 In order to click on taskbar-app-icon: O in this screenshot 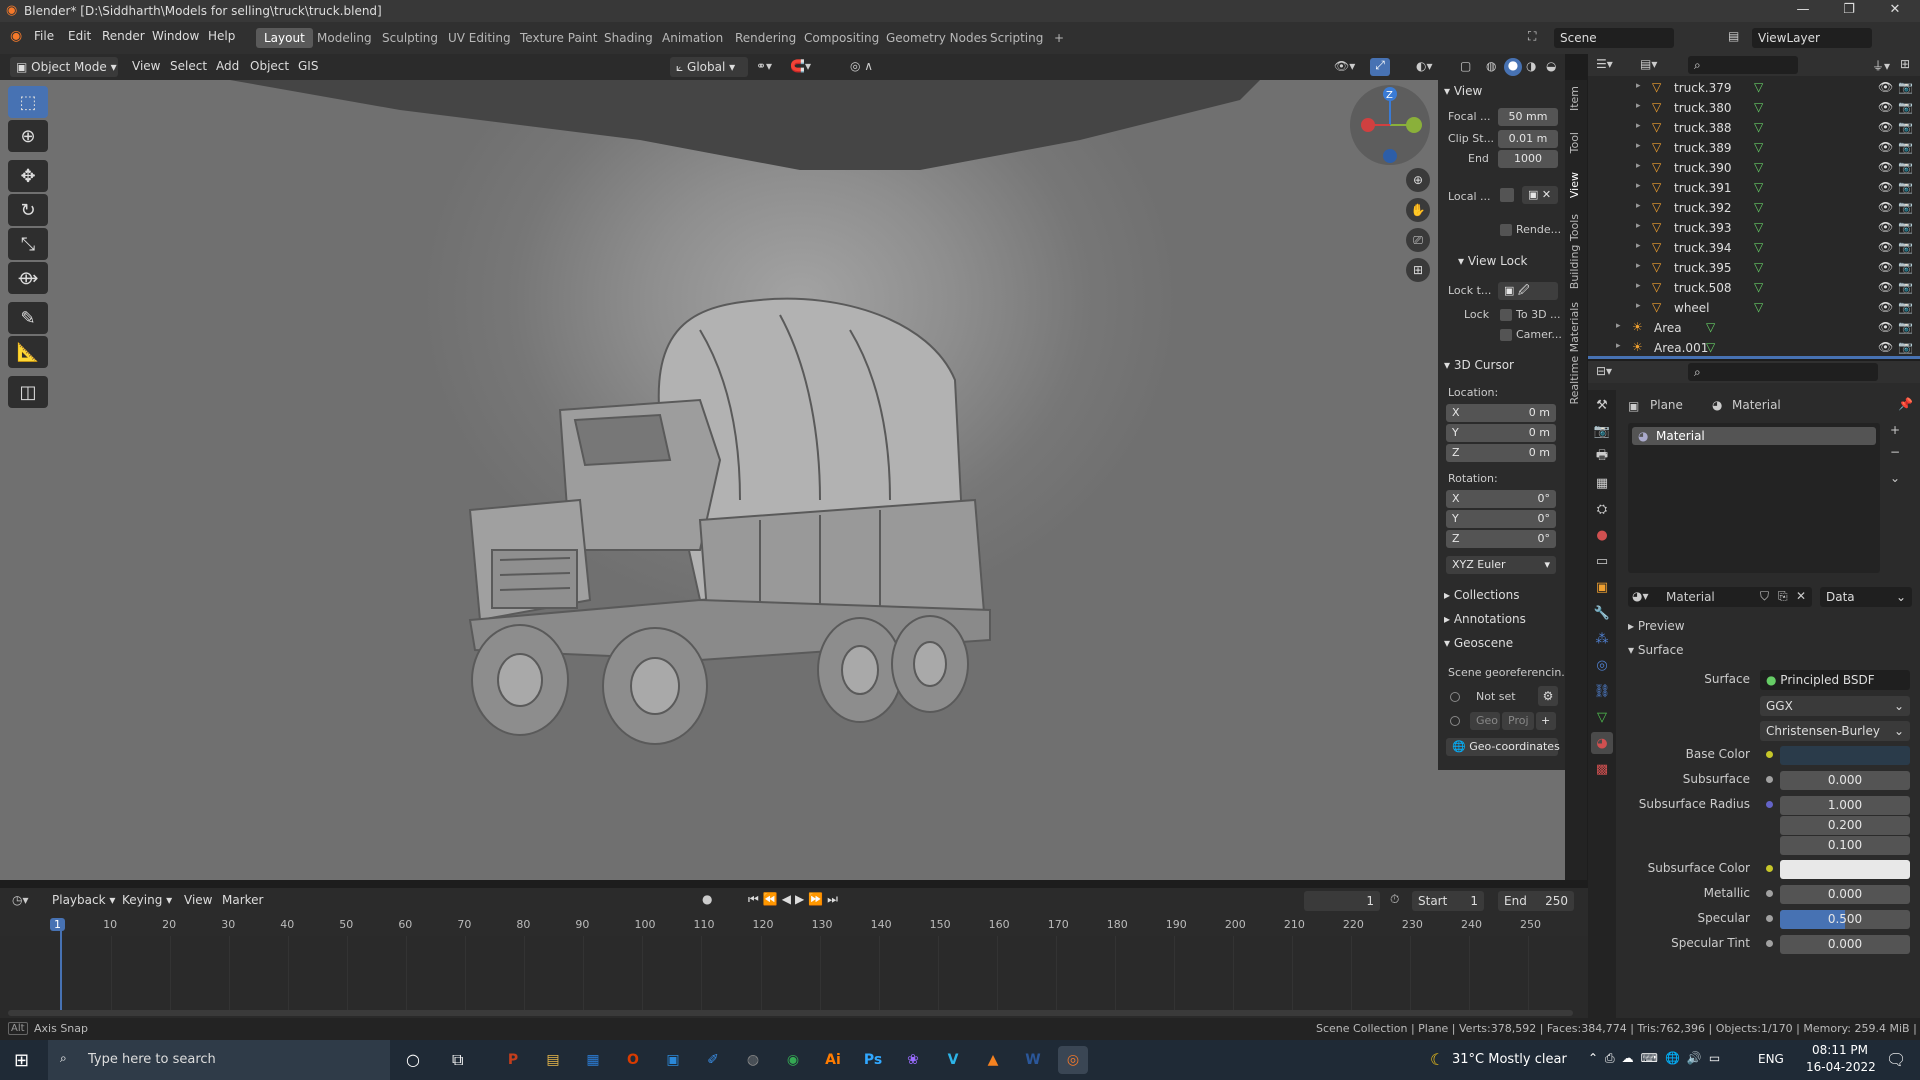, I will do `click(633, 1060)`.